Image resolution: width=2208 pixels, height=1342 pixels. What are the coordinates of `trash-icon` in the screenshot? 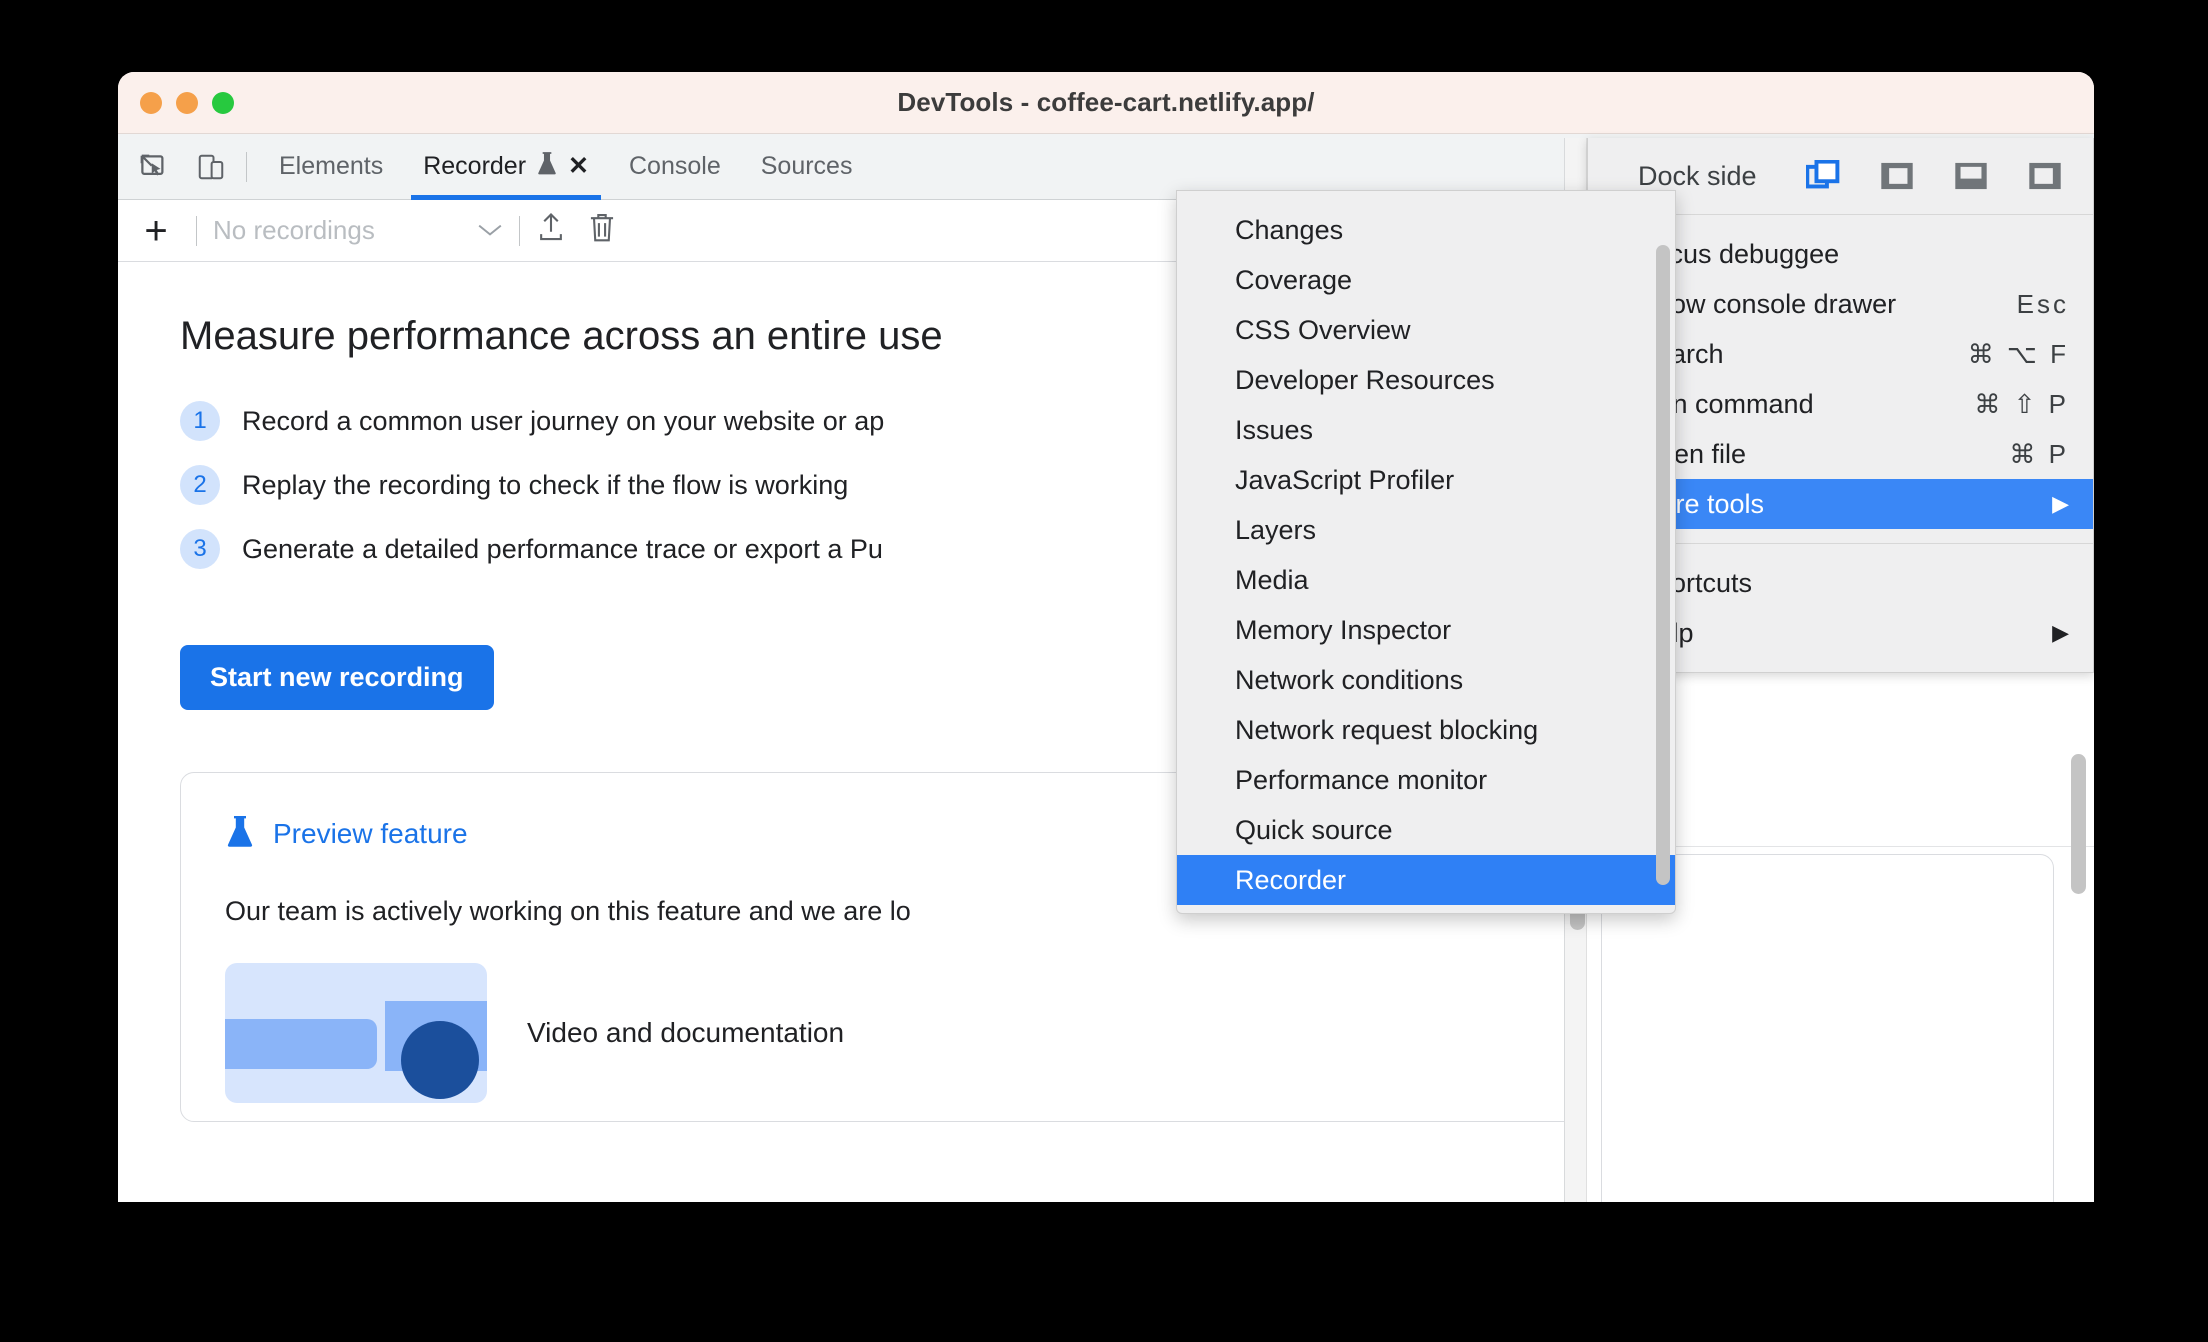 It's located at (602, 230).